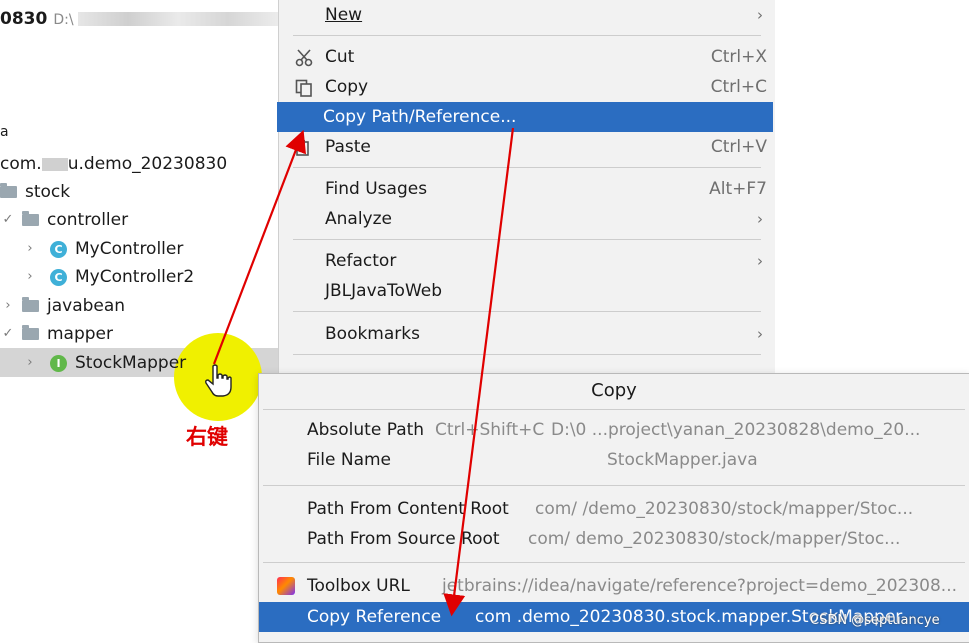  I want to click on copy-file-name: File Name StockMapper.java, so click(614, 460).